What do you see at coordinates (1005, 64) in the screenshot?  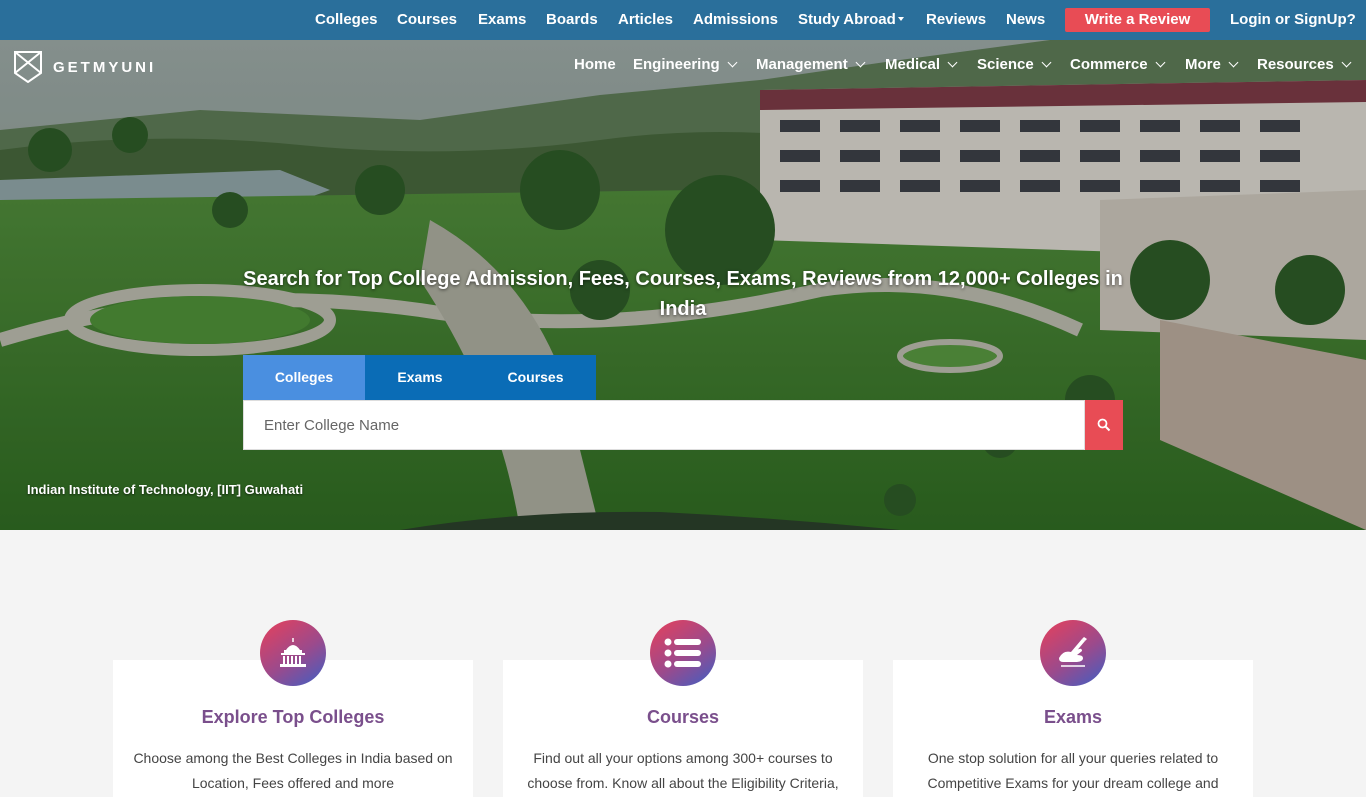 I see `nav-science-label: Science` at bounding box center [1005, 64].